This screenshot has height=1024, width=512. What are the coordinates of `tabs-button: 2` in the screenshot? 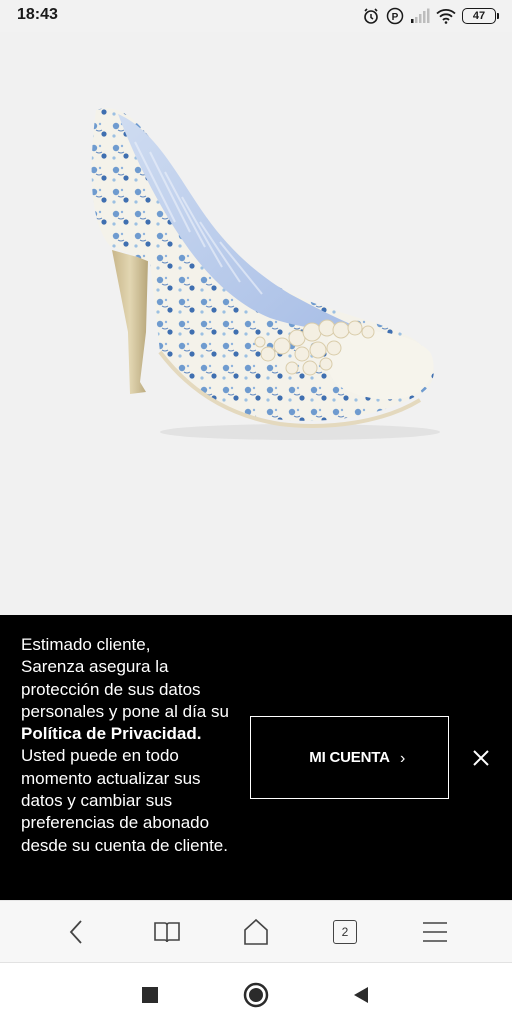 It's located at (345, 932).